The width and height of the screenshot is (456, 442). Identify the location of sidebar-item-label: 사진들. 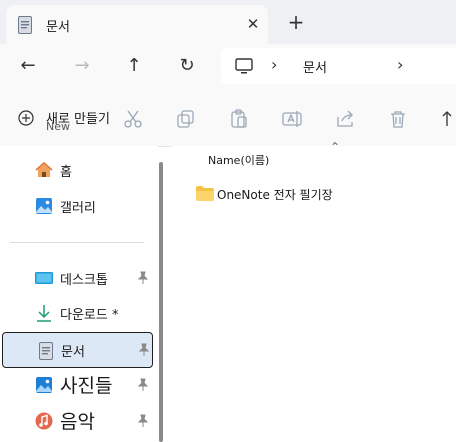
(86, 386).